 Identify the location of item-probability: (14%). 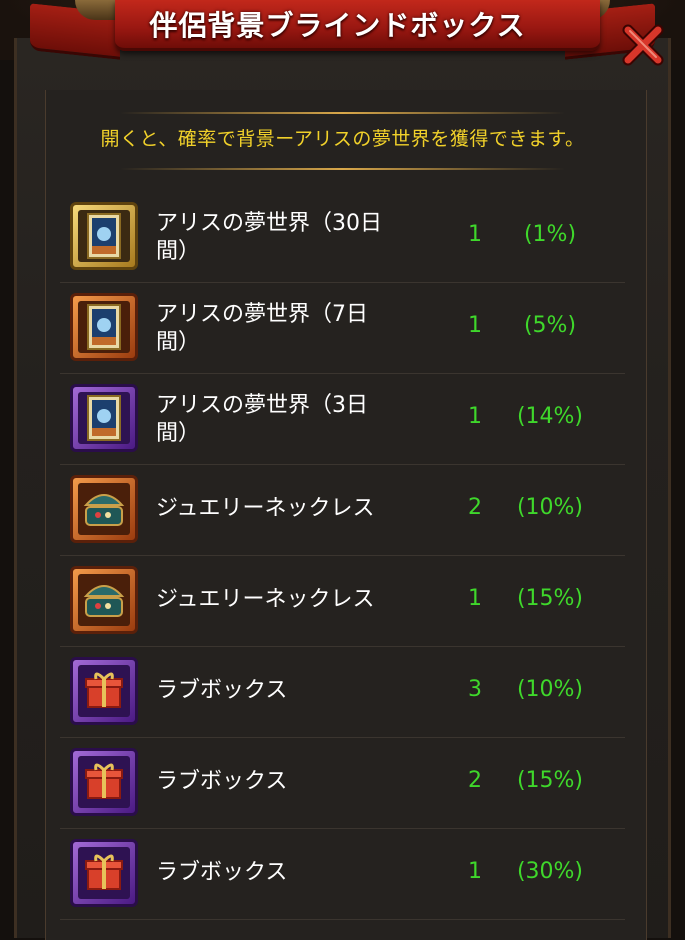
(550, 416).